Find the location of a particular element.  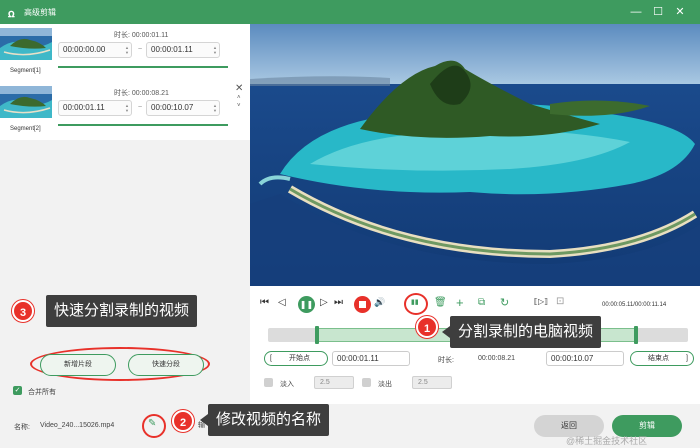

step-forward-icon: ▷ is located at coordinates (324, 302).